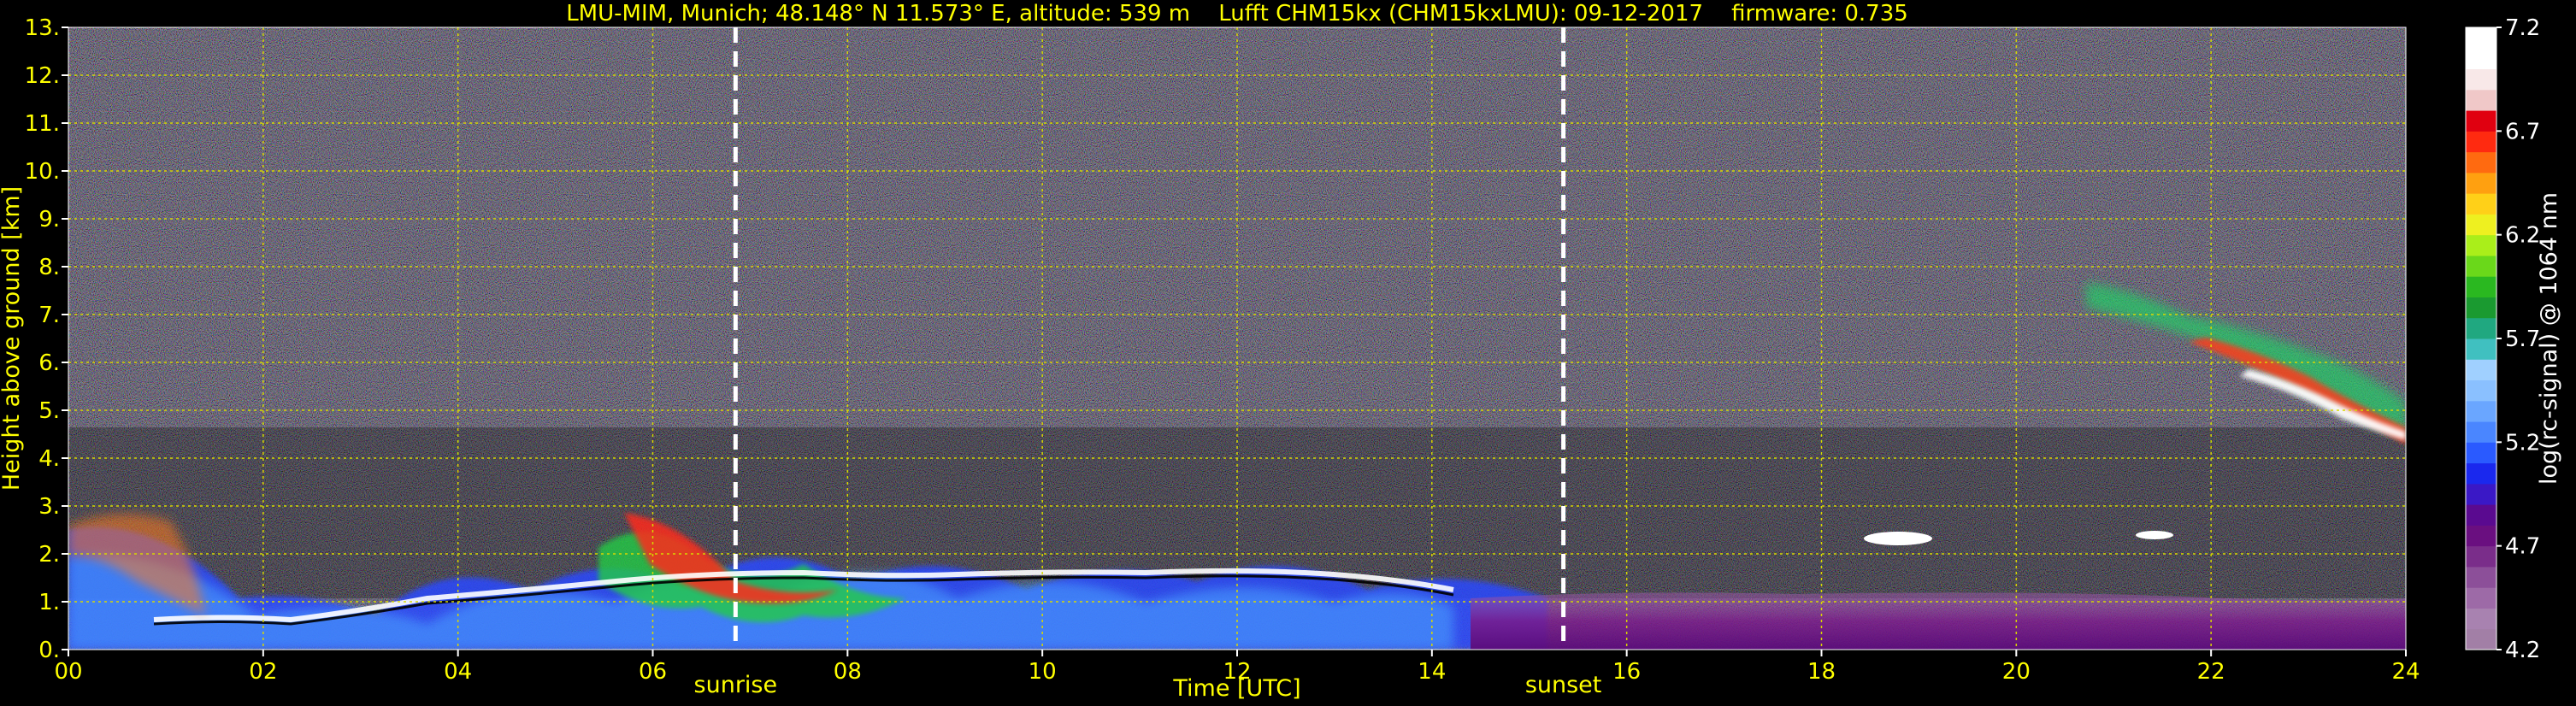 The image size is (2576, 706). I want to click on colorbar-tick-label: 4.7, so click(2522, 547).